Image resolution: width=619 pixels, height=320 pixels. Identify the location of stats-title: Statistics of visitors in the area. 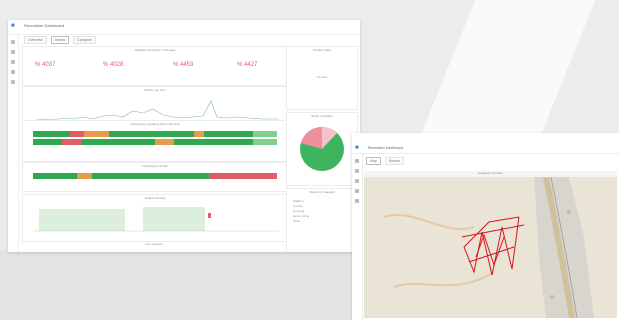
(155, 50).